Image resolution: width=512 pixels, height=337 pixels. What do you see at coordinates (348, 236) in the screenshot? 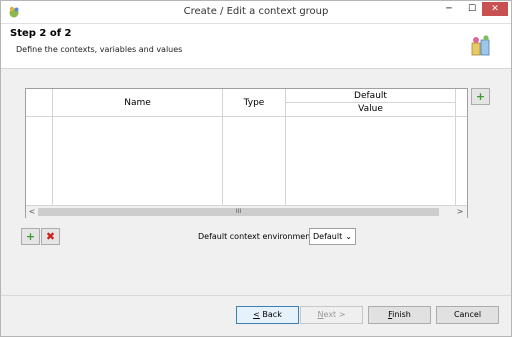
I see `chevron-down-icon: ⌄` at bounding box center [348, 236].